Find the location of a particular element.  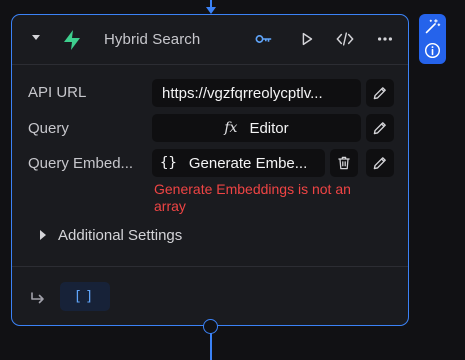

info-icon is located at coordinates (432, 50).